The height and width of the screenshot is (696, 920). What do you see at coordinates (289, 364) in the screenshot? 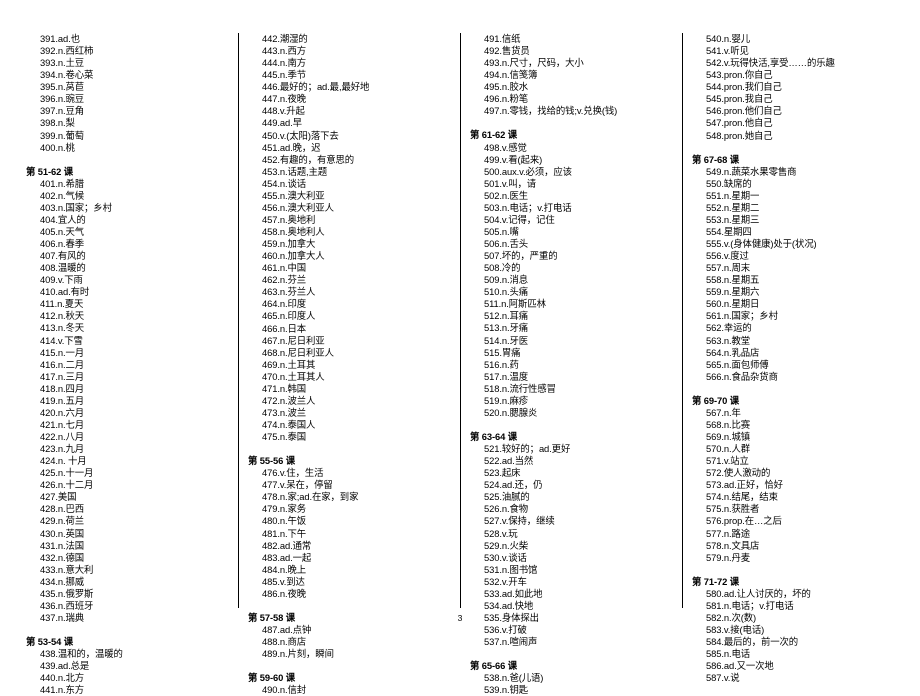
I see `vocab-entry: 469.n.土耳其` at bounding box center [289, 364].